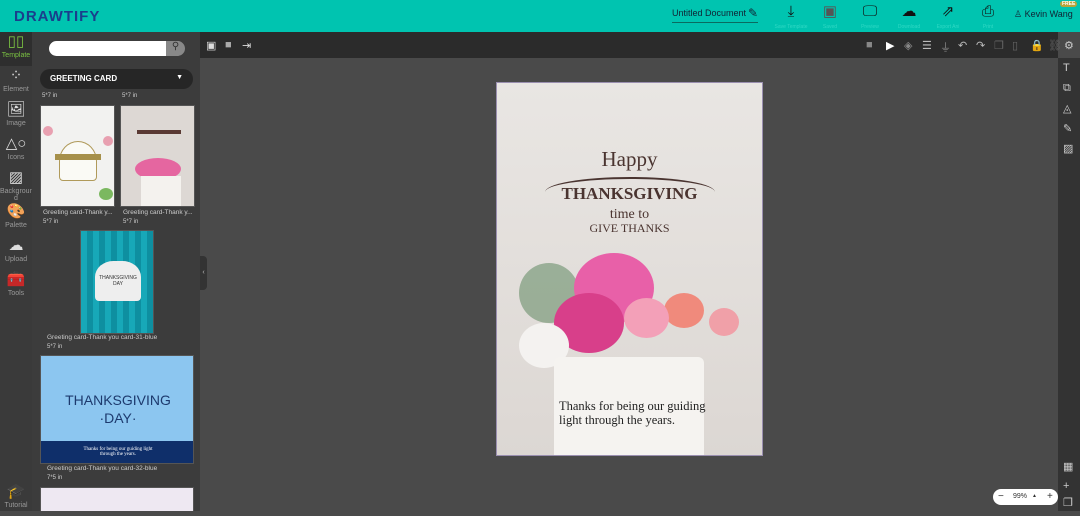 This screenshot has width=1080, height=516. What do you see at coordinates (945, 47) in the screenshot?
I see `group-icon: ⏚` at bounding box center [945, 47].